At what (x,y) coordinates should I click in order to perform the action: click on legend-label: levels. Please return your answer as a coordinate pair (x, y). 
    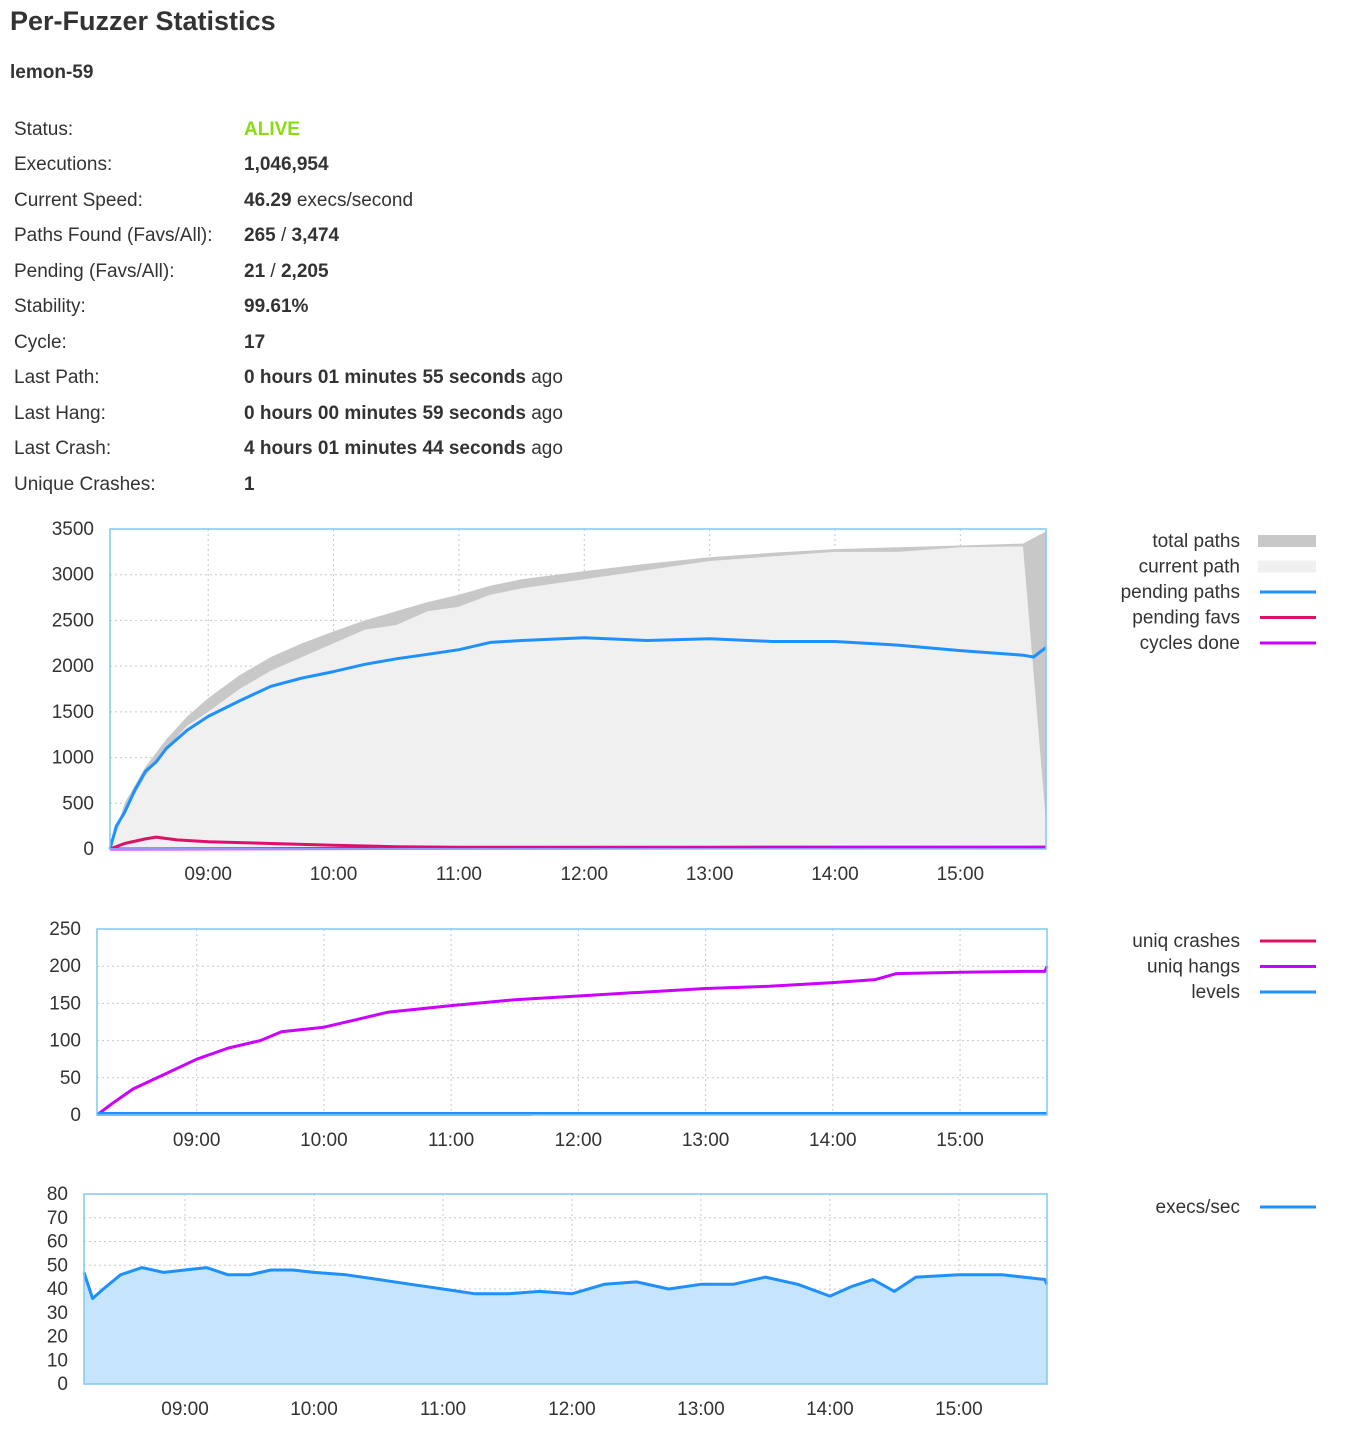
    Looking at the image, I should click on (1215, 992).